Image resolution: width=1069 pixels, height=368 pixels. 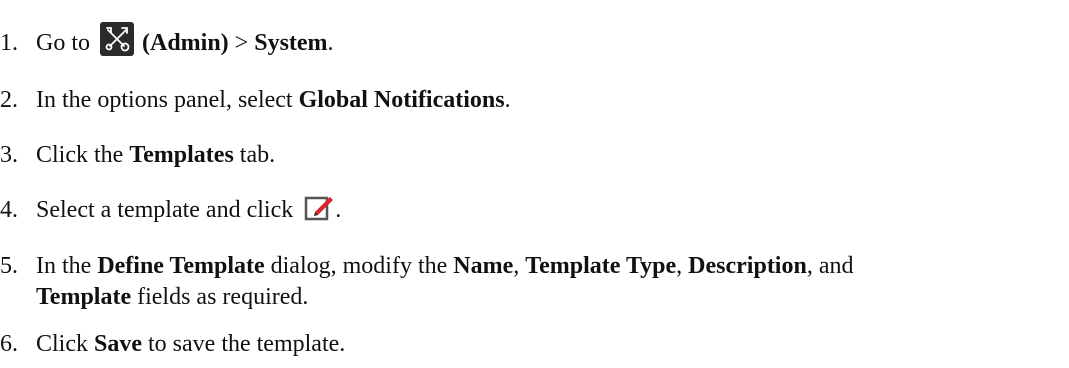 I want to click on step-6: 6. Click Save to save the template., so click(x=172, y=344).